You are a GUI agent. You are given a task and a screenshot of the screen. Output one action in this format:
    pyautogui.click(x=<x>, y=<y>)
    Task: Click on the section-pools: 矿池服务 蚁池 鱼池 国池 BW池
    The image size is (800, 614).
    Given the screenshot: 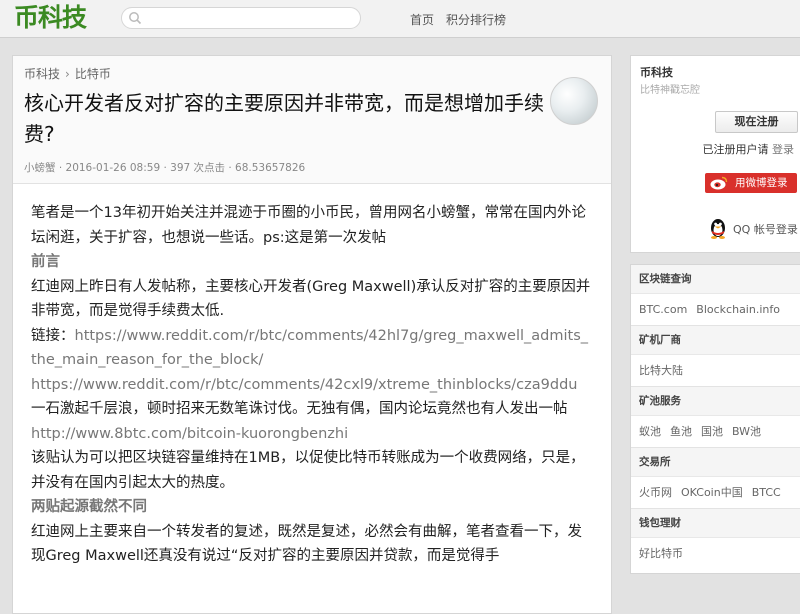 What is the action you would take?
    pyautogui.click(x=715, y=417)
    